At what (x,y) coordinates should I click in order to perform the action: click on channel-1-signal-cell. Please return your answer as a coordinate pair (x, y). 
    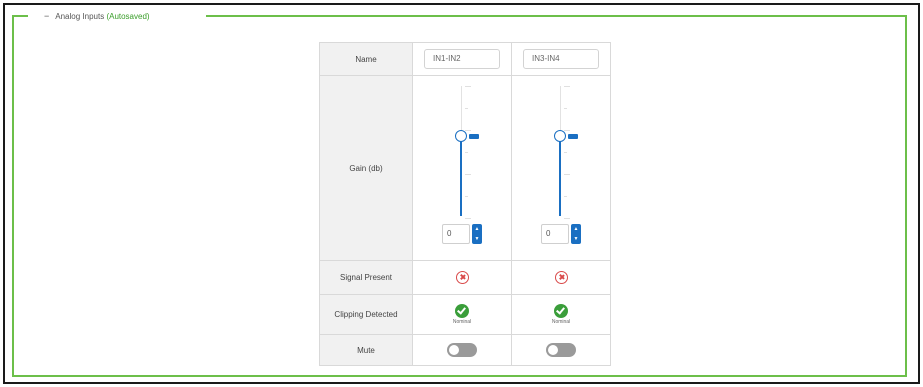
    Looking at the image, I should click on (462, 277).